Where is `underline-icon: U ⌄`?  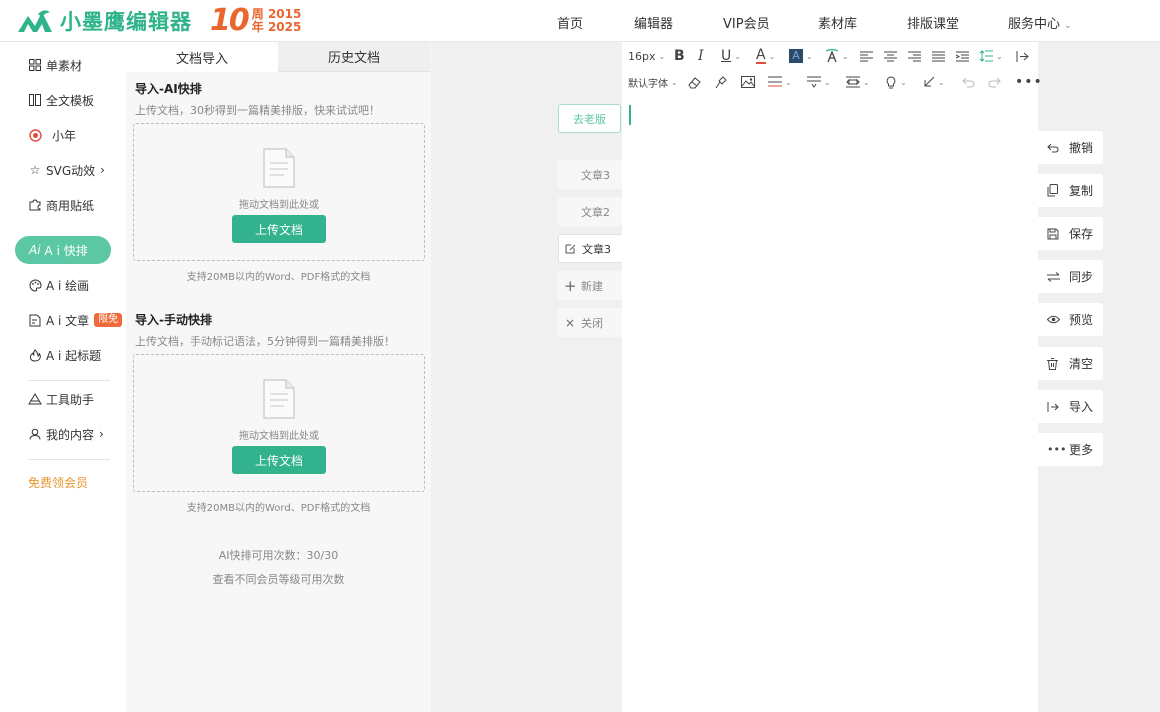
underline-icon: U ⌄ is located at coordinates (731, 56).